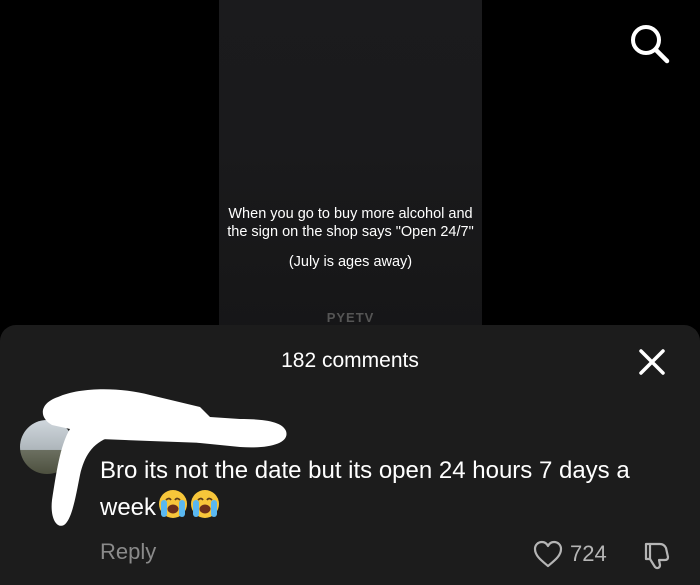 This screenshot has width=700, height=585. I want to click on thumbs-down-icon, so click(656, 555).